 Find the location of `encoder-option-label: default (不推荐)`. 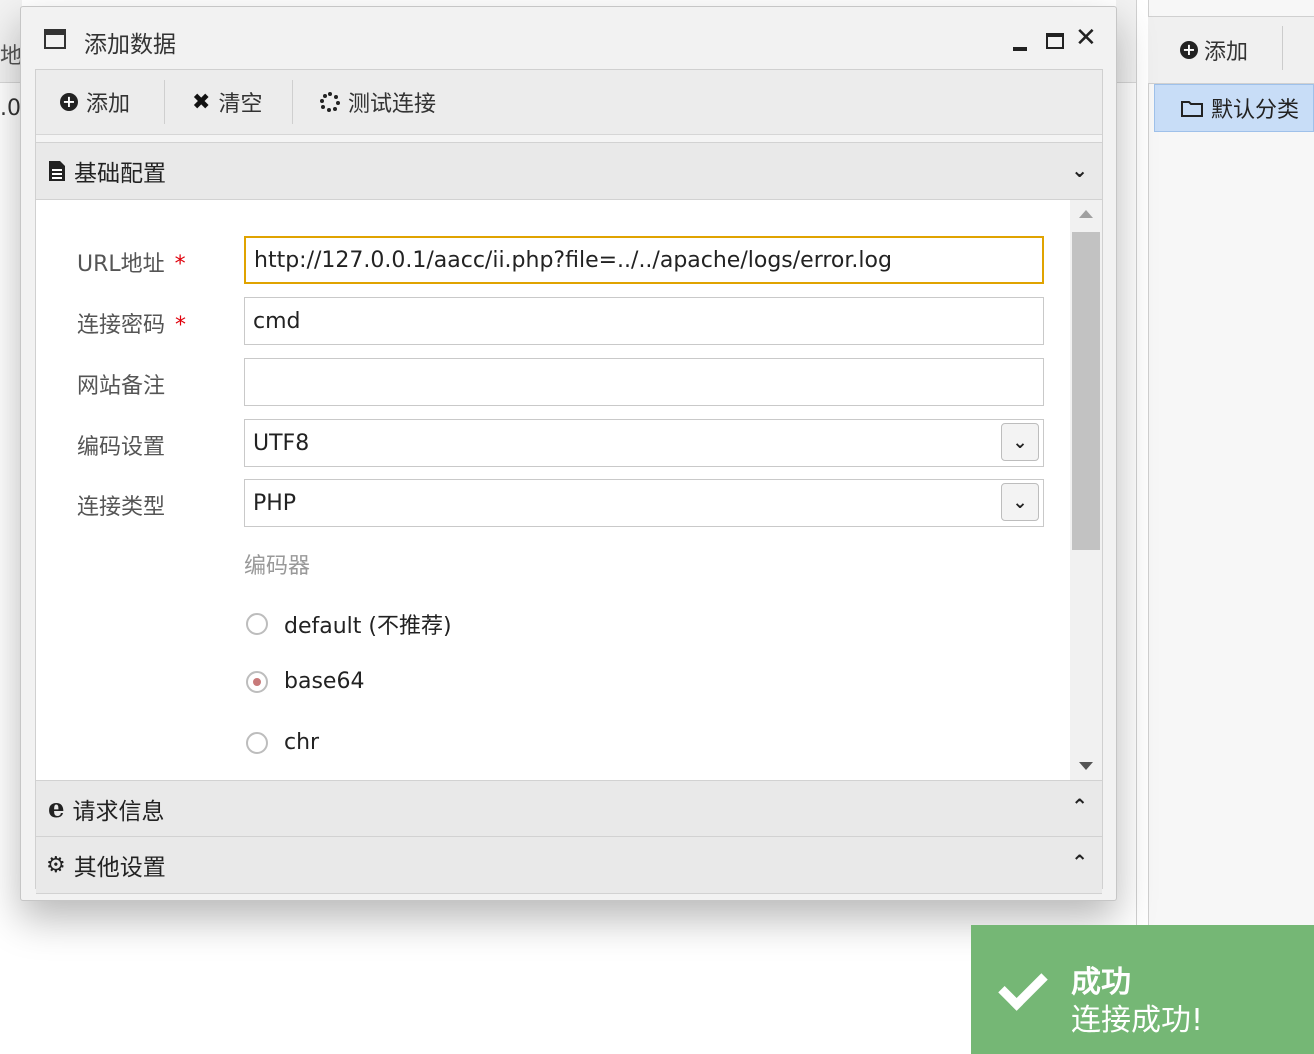

encoder-option-label: default (不推荐) is located at coordinates (368, 626).